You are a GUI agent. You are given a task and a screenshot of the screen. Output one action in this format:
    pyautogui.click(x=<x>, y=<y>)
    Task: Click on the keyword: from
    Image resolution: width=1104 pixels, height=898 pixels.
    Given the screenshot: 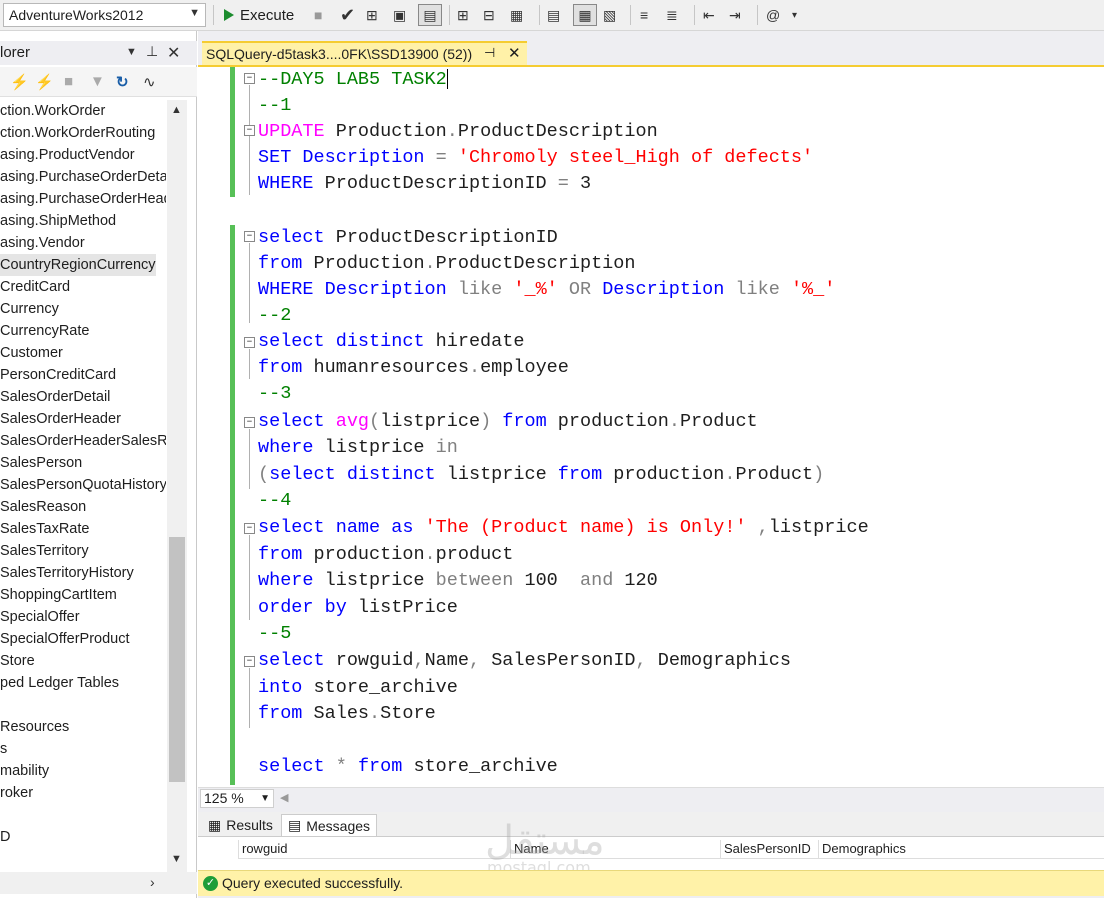 What is the action you would take?
    pyautogui.click(x=280, y=554)
    